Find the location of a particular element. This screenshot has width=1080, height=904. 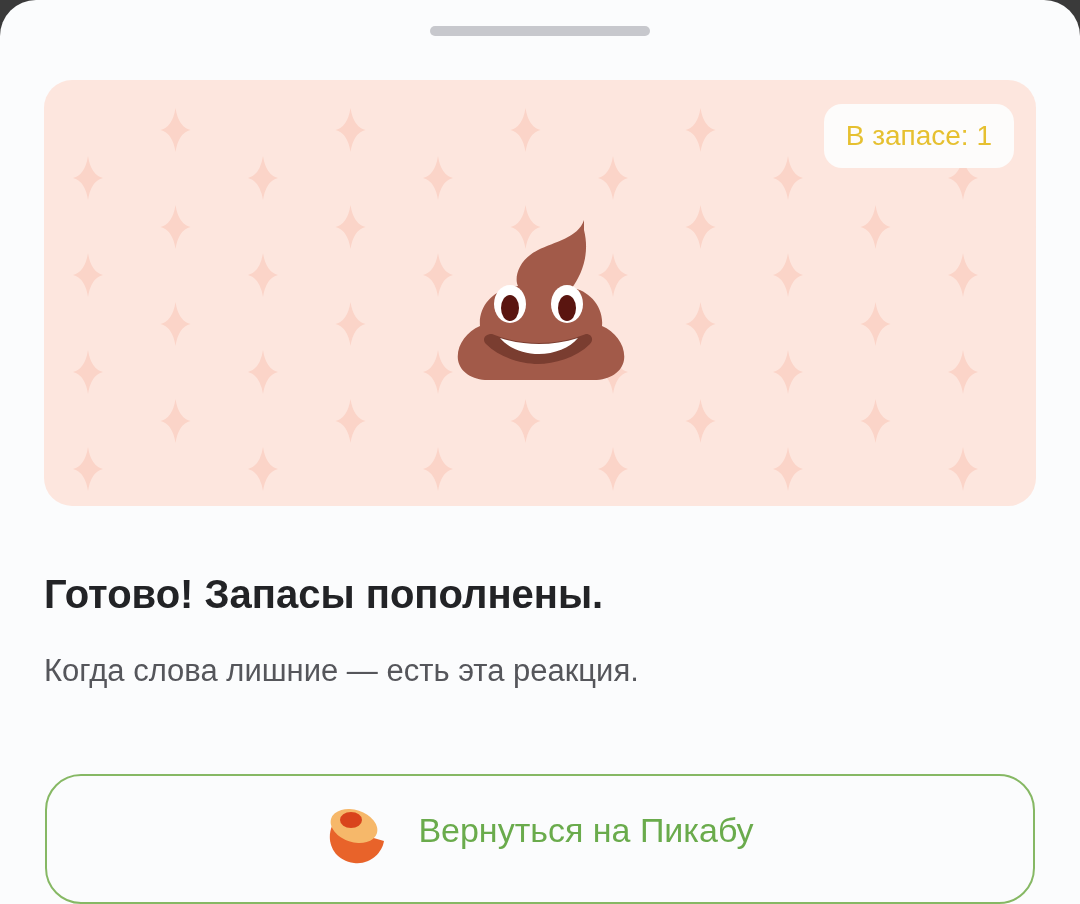

stock-badge: В запасе: 1 is located at coordinates (918, 135).